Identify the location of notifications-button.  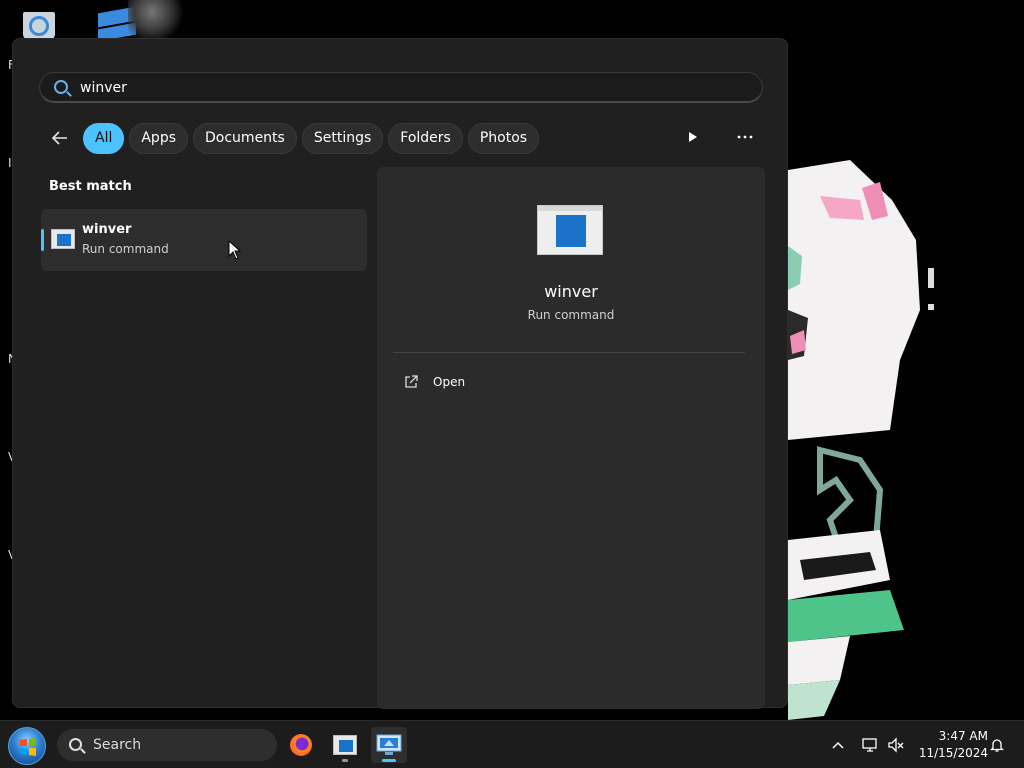
(997, 744).